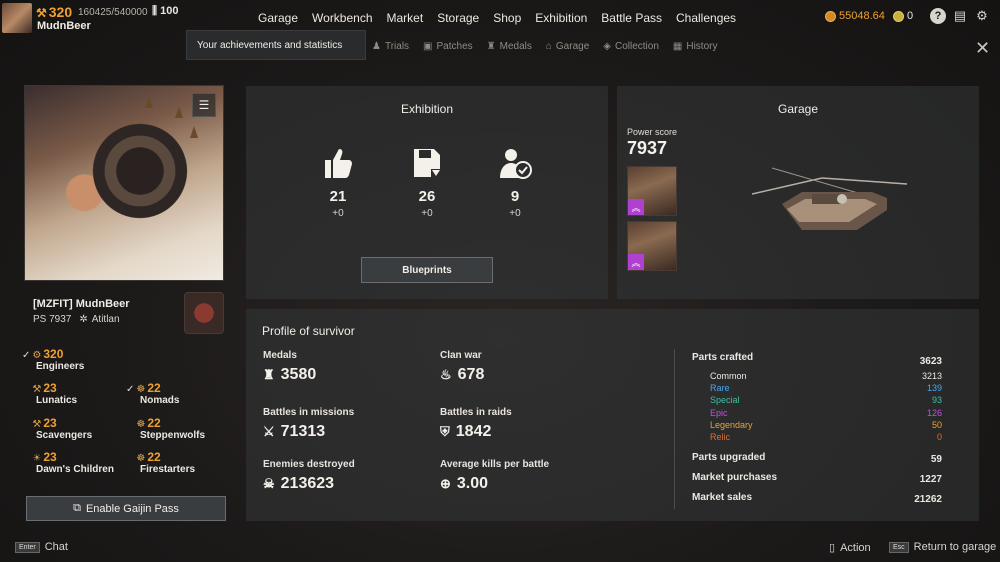 This screenshot has width=1000, height=562. What do you see at coordinates (160, 462) in the screenshot?
I see `faction-firestarters: ✓☸22Firestarters` at bounding box center [160, 462].